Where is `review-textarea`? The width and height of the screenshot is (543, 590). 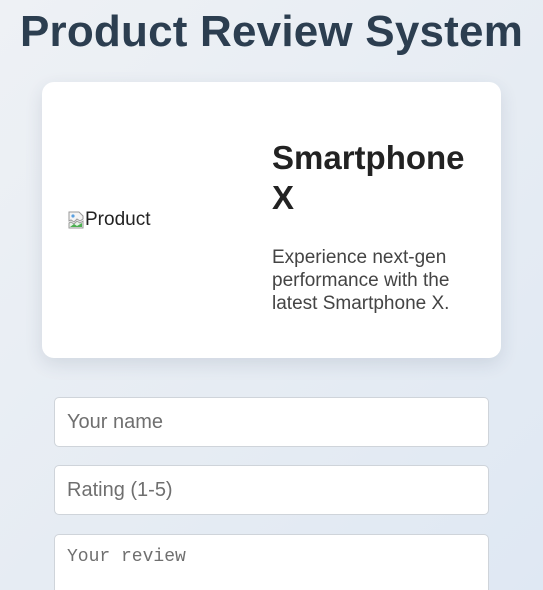
review-textarea is located at coordinates (271, 562).